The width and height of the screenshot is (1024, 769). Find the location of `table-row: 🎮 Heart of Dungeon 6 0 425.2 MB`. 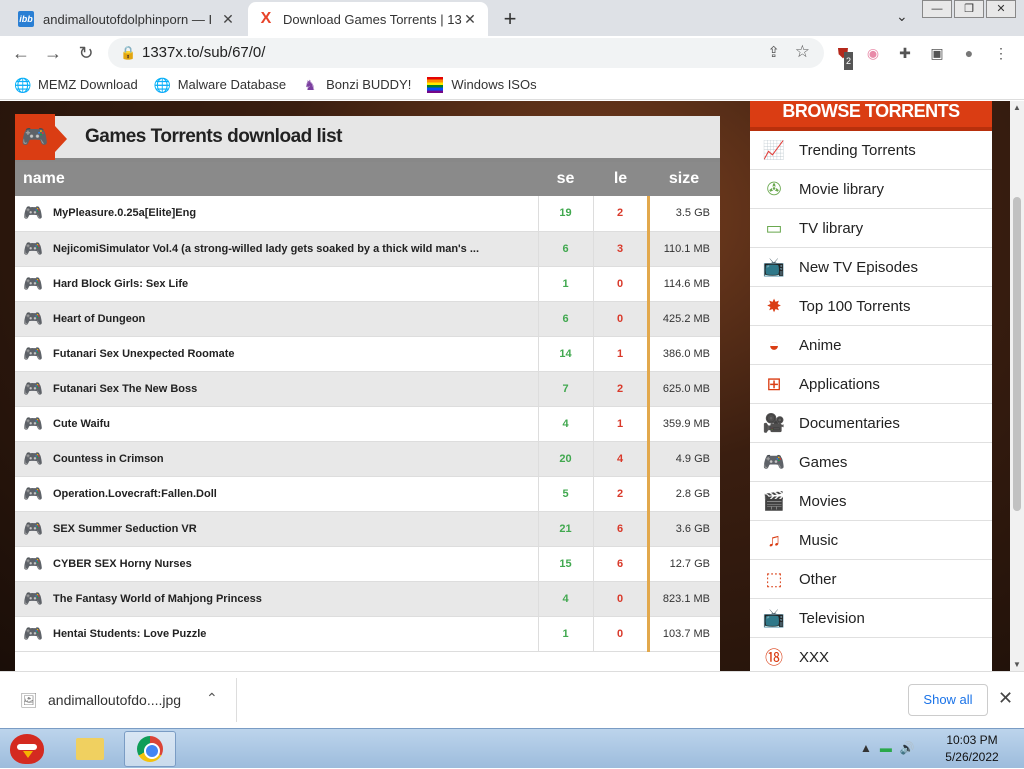

table-row: 🎮 Heart of Dungeon 6 0 425.2 MB is located at coordinates (367, 319).